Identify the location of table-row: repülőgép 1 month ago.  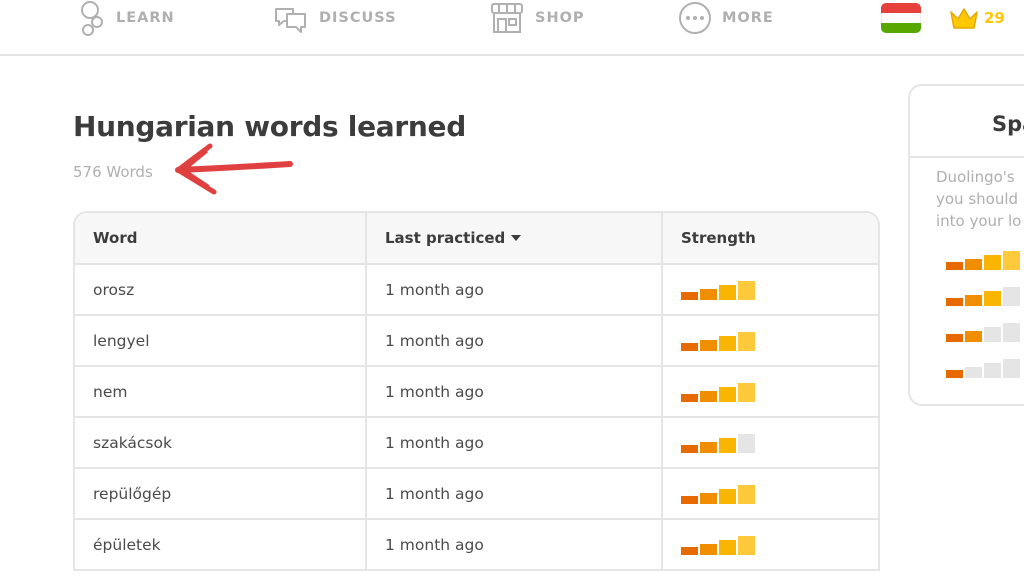
(476, 494).